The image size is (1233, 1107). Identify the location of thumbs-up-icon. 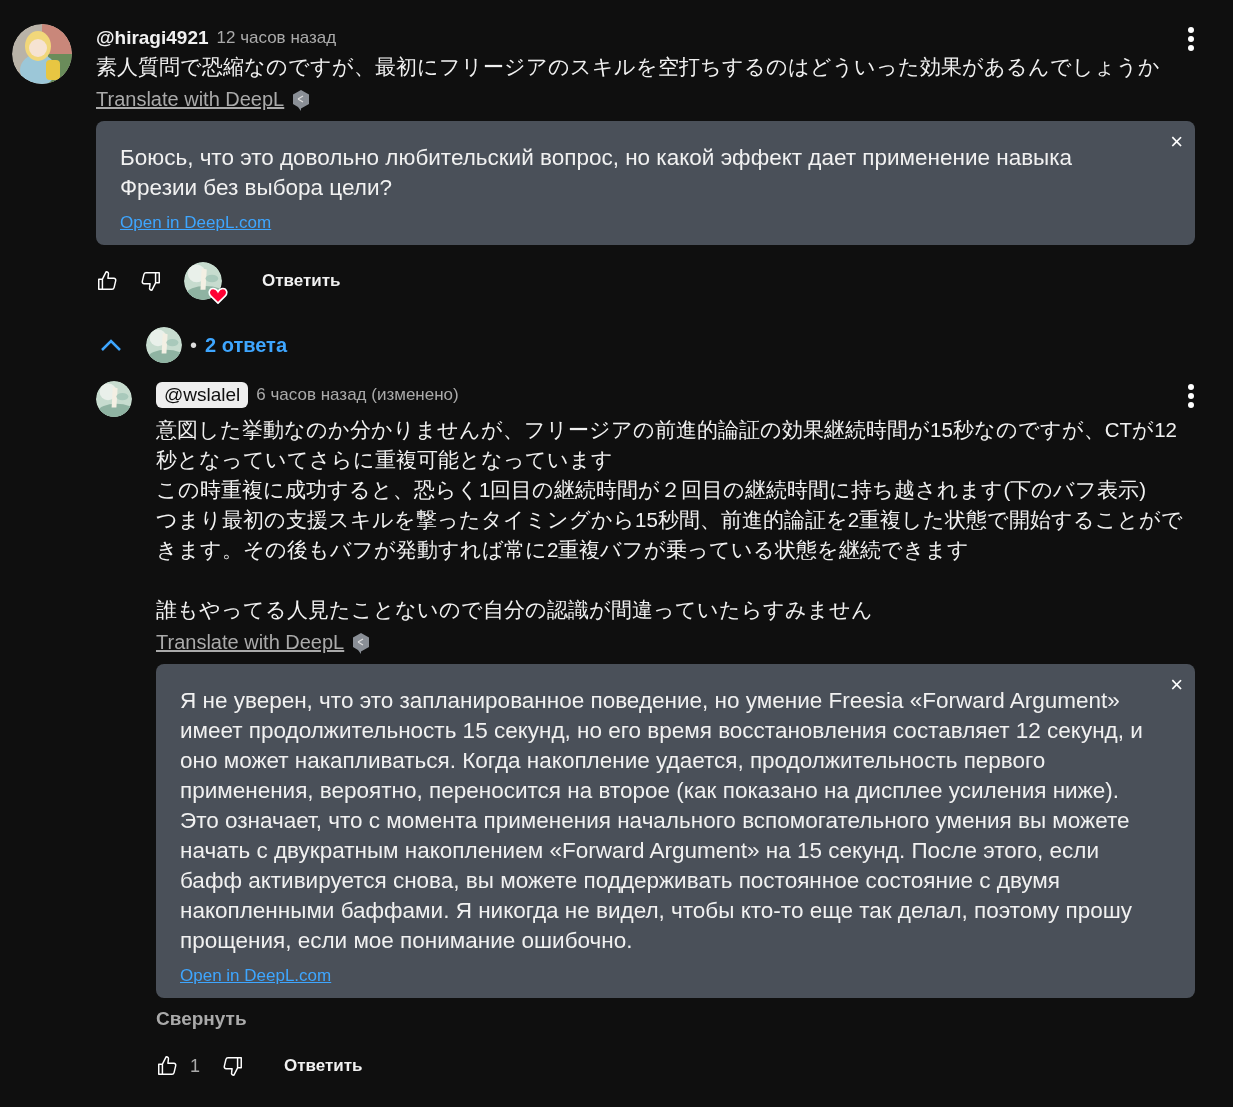
(167, 1066).